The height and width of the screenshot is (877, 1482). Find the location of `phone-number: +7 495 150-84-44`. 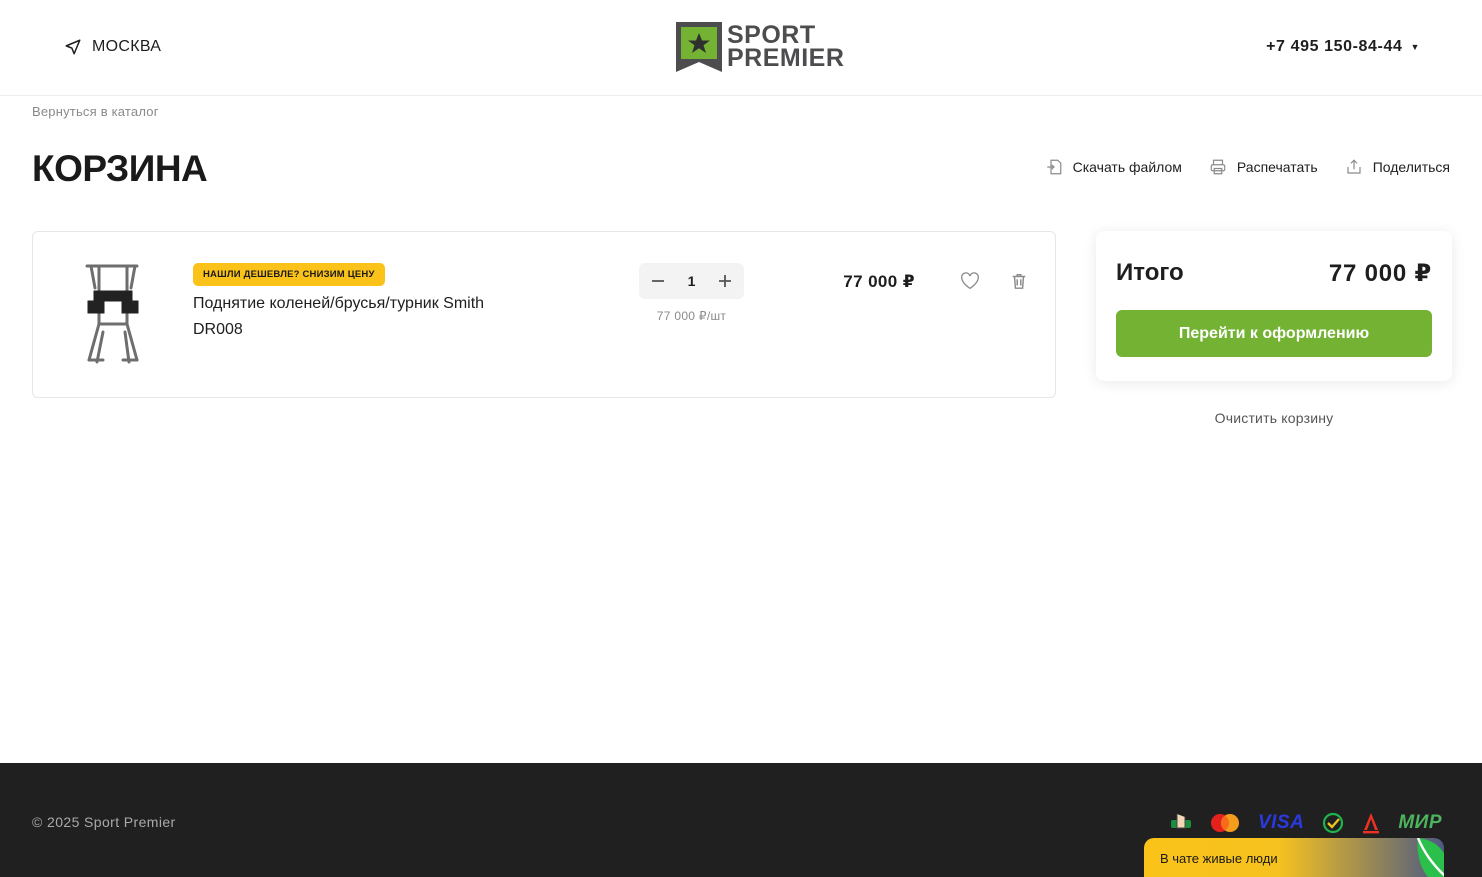

phone-number: +7 495 150-84-44 is located at coordinates (1334, 46).